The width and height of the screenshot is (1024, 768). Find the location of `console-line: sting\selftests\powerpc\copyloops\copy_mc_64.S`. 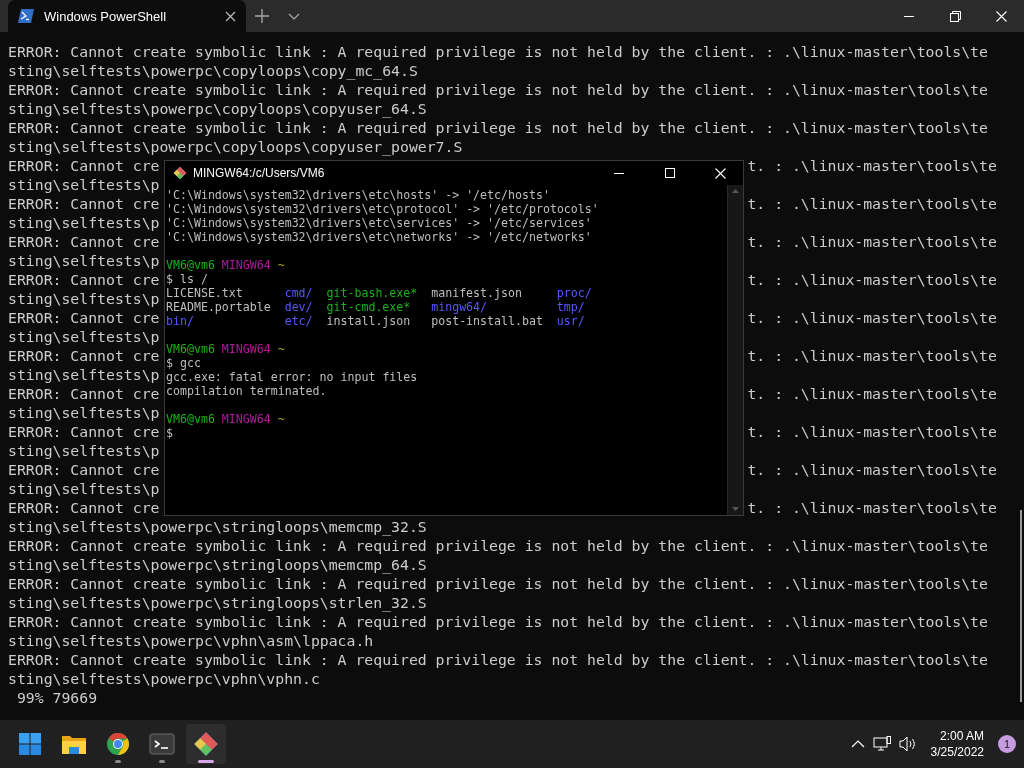

console-line: sting\selftests\powerpc\copyloops\copy_mc_64.S is located at coordinates (213, 70).